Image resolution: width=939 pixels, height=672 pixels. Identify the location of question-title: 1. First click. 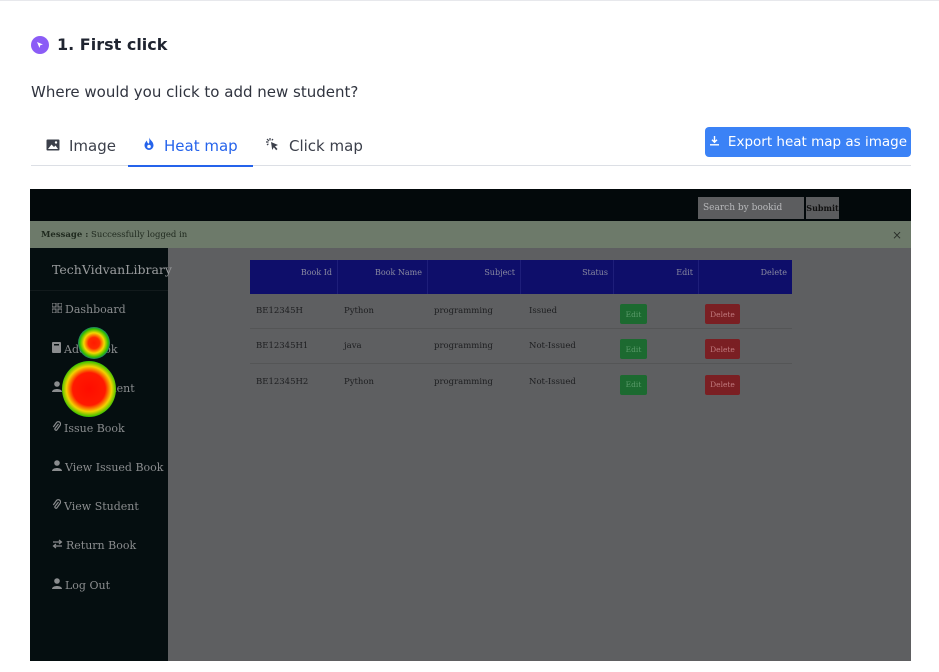
(112, 44).